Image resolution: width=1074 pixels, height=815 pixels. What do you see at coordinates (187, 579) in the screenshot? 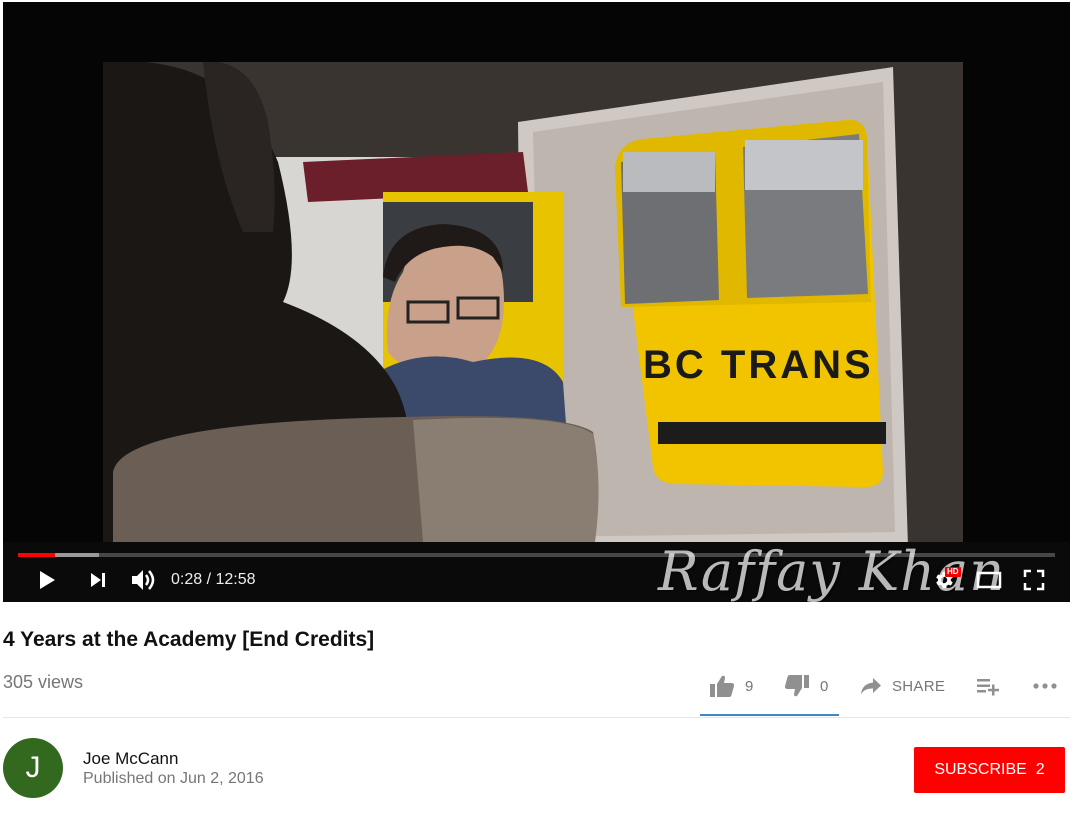
I see `time-current: 0:28` at bounding box center [187, 579].